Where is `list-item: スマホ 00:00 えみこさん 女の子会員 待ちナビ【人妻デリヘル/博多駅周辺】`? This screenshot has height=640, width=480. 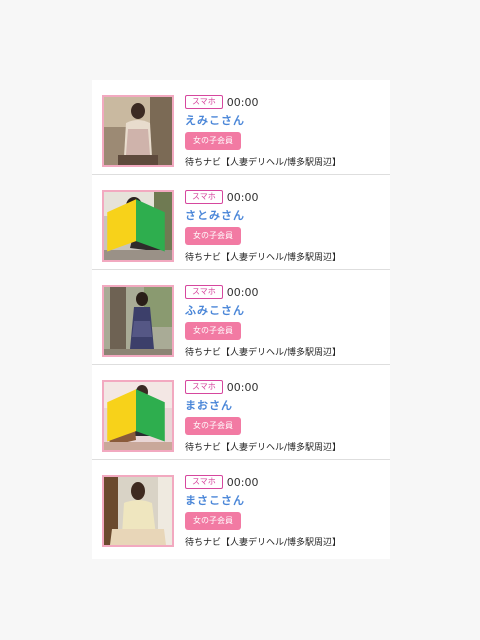
list-item: スマホ 00:00 えみこさん 女の子会員 待ちナビ【人妻デリヘル/博多駅周辺】 is located at coordinates (241, 127).